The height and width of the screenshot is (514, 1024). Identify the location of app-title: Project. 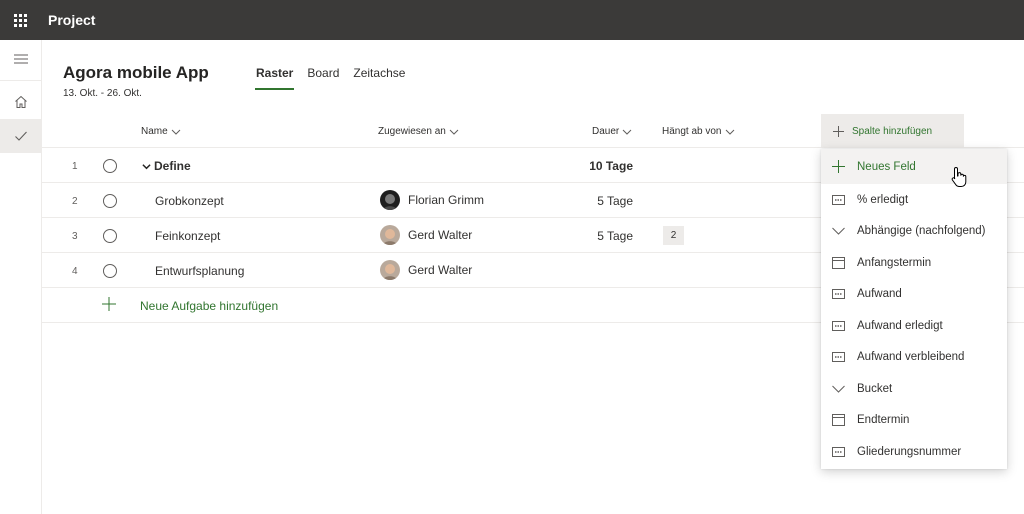
(71, 20).